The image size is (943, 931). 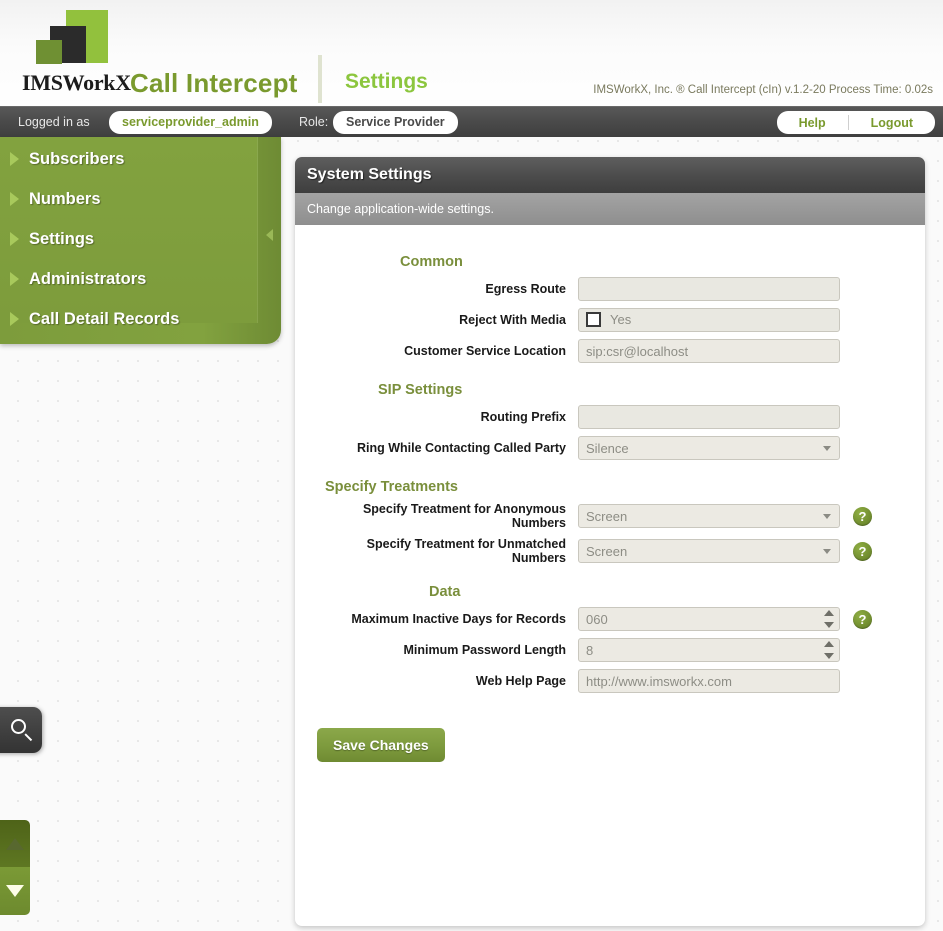 I want to click on field-label: Maximum Inactive Days for Records, so click(x=458, y=619).